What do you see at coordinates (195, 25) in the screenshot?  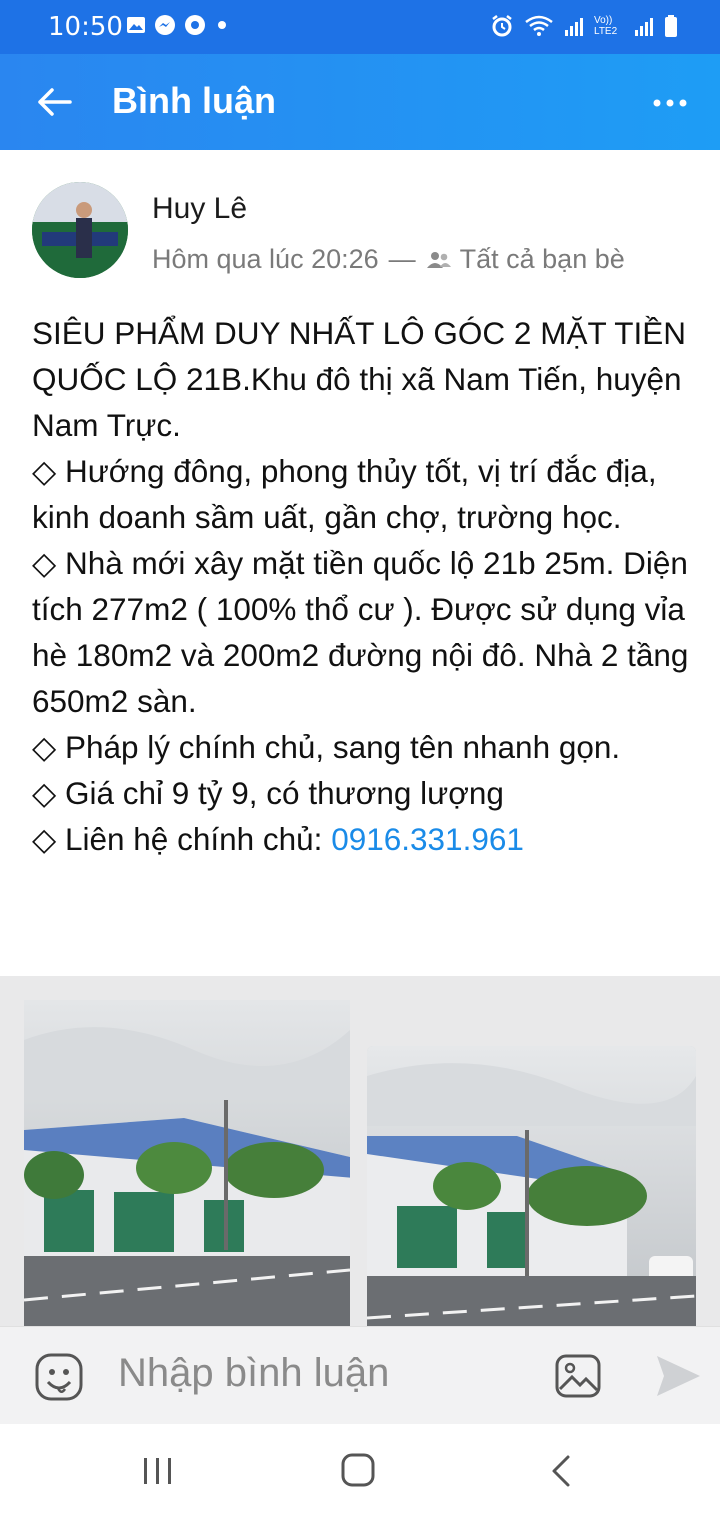 I see `vpn-icon` at bounding box center [195, 25].